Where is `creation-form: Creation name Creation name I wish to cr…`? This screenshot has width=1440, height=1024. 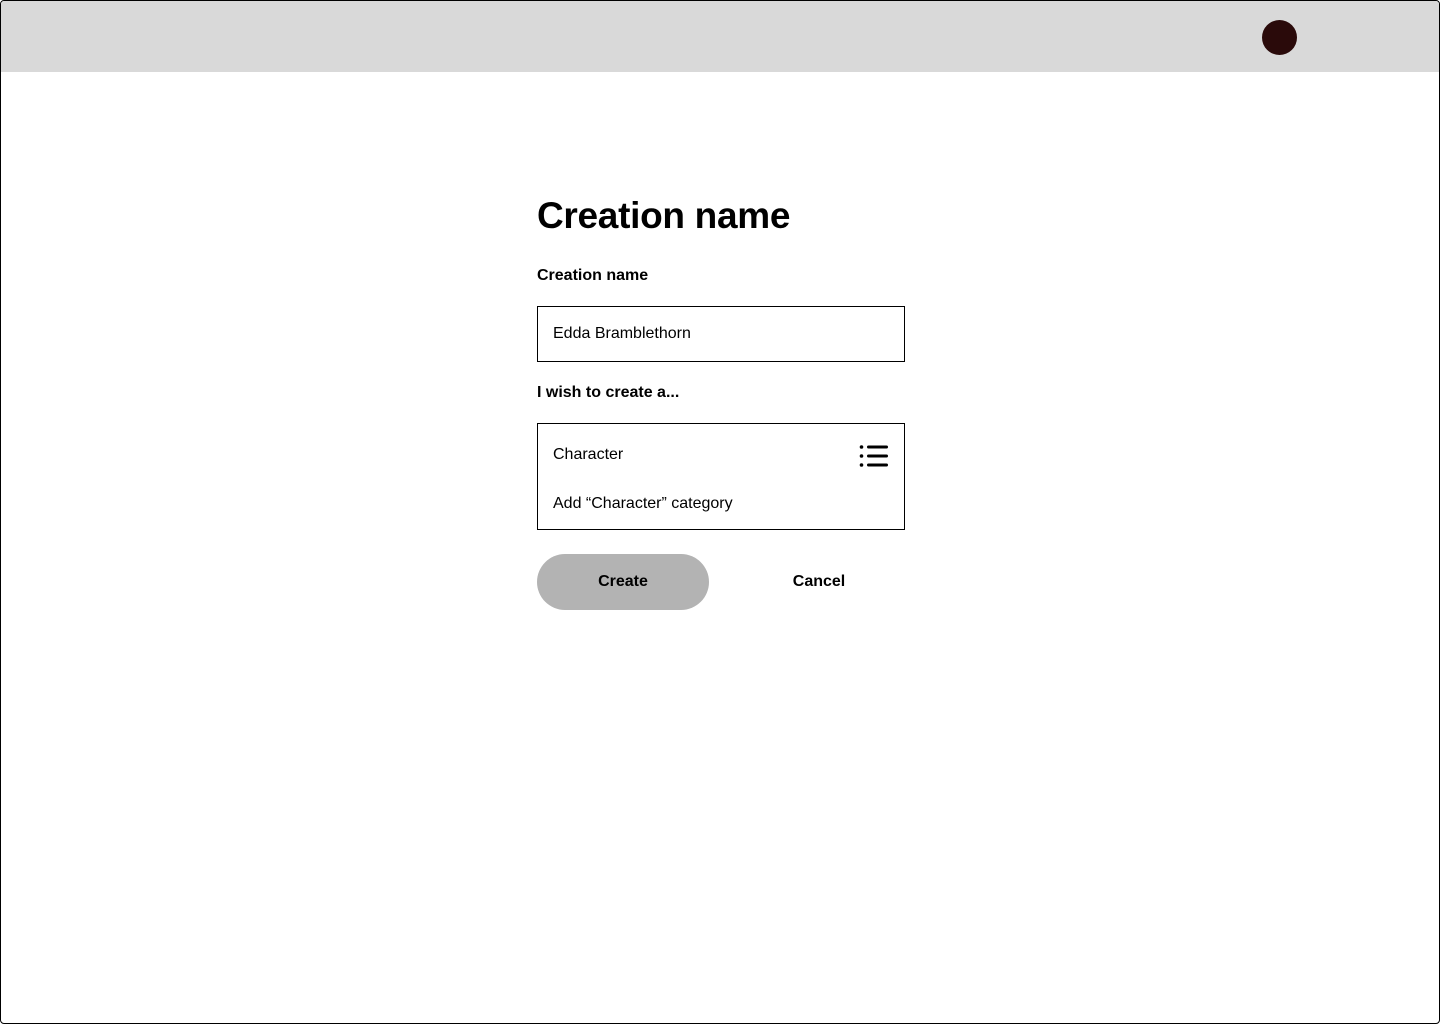 creation-form: Creation name Creation name I wish to cr… is located at coordinates (721, 400).